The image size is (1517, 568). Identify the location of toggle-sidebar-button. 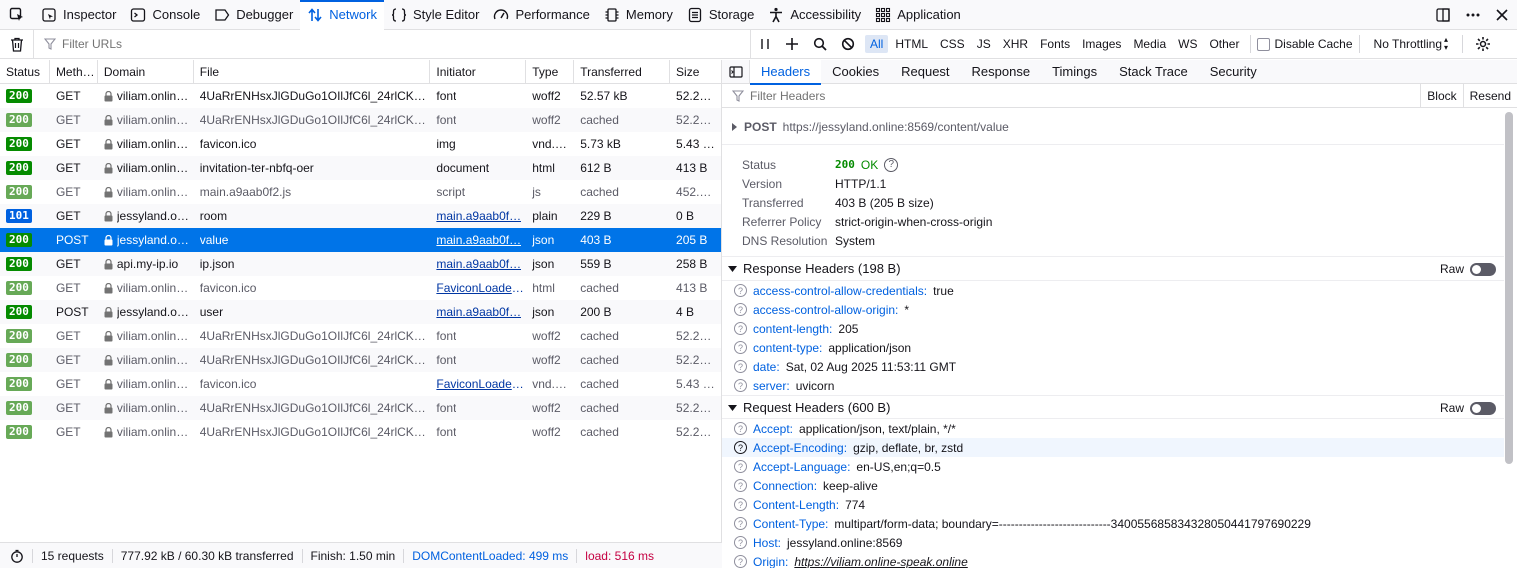
(736, 72).